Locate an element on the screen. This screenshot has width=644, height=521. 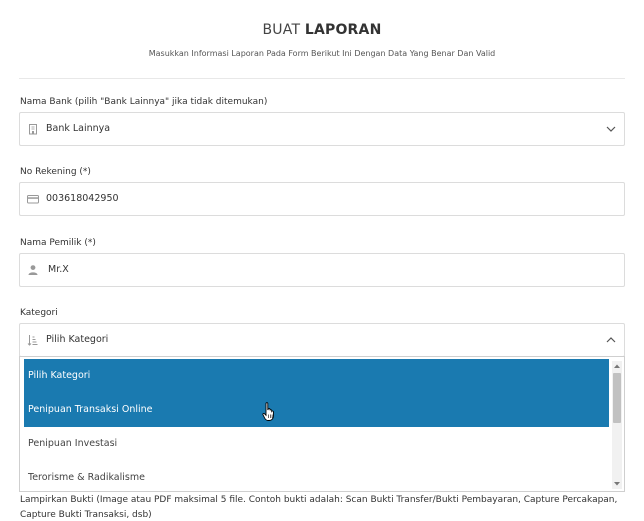
category-label: Kategori is located at coordinates (39, 313).